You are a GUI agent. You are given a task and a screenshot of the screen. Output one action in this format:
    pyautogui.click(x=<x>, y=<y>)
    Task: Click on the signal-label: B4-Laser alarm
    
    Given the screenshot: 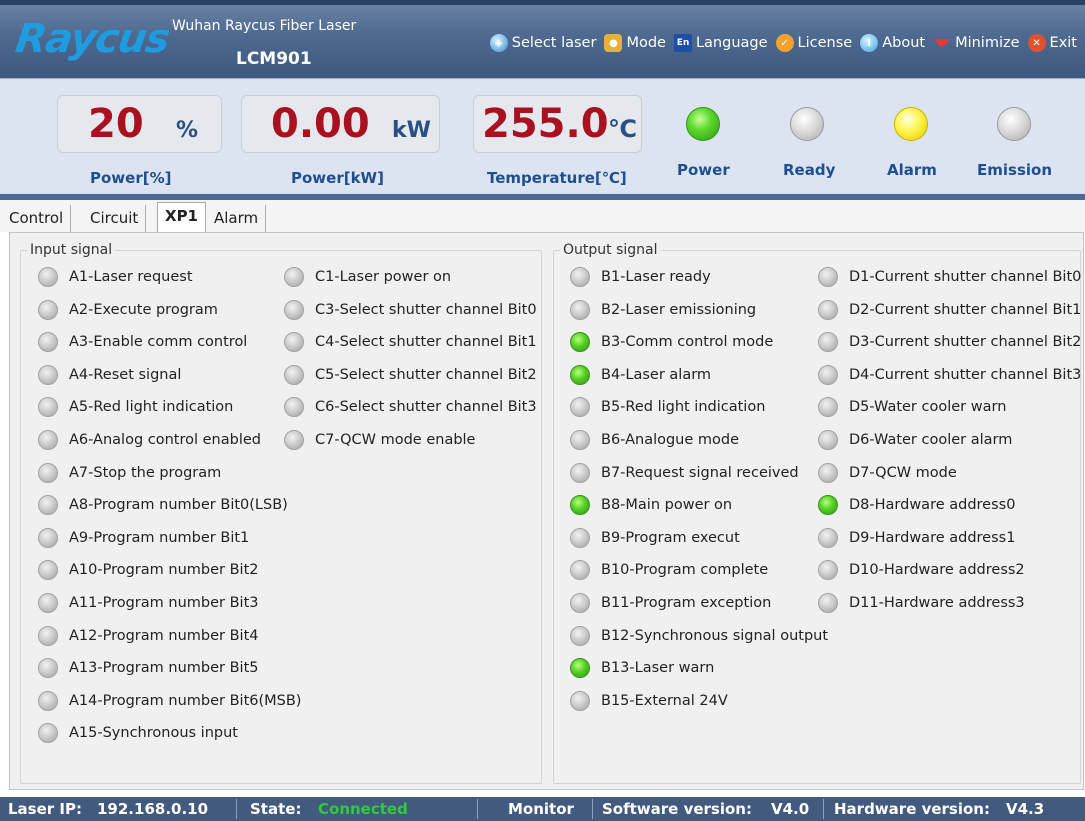 What is the action you would take?
    pyautogui.click(x=656, y=374)
    